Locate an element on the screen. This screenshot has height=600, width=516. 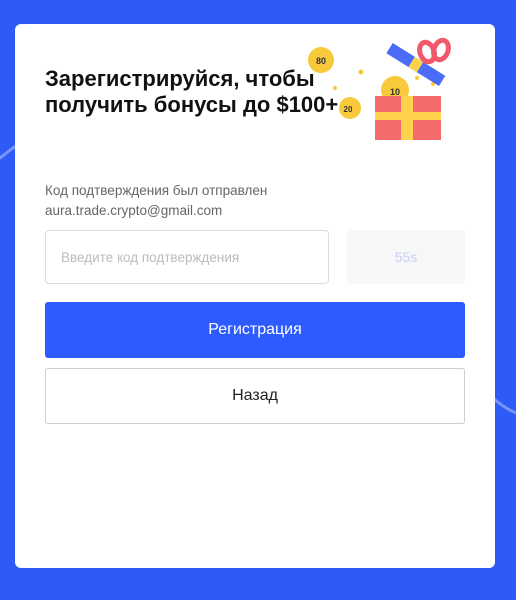
back-button: Назад is located at coordinates (255, 396).